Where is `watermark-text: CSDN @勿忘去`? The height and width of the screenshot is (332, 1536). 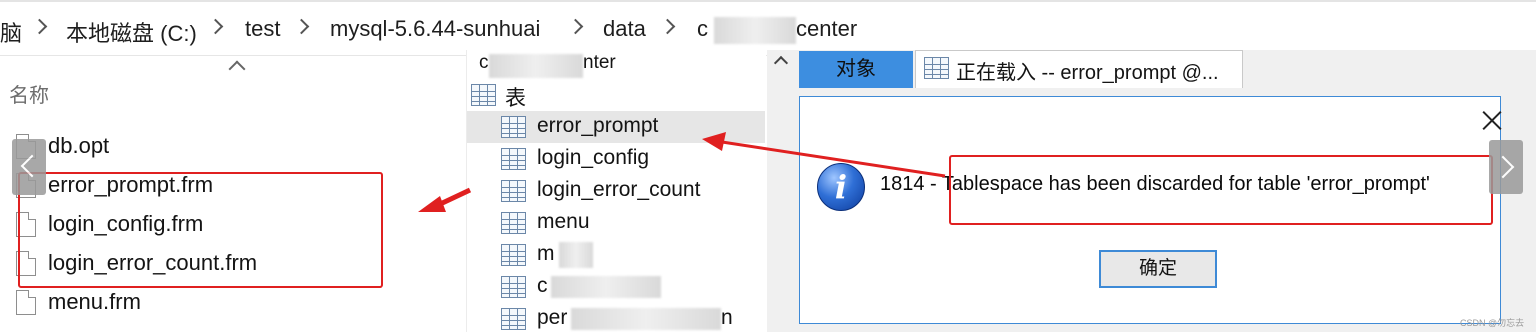 watermark-text: CSDN @勿忘去 is located at coordinates (1492, 323).